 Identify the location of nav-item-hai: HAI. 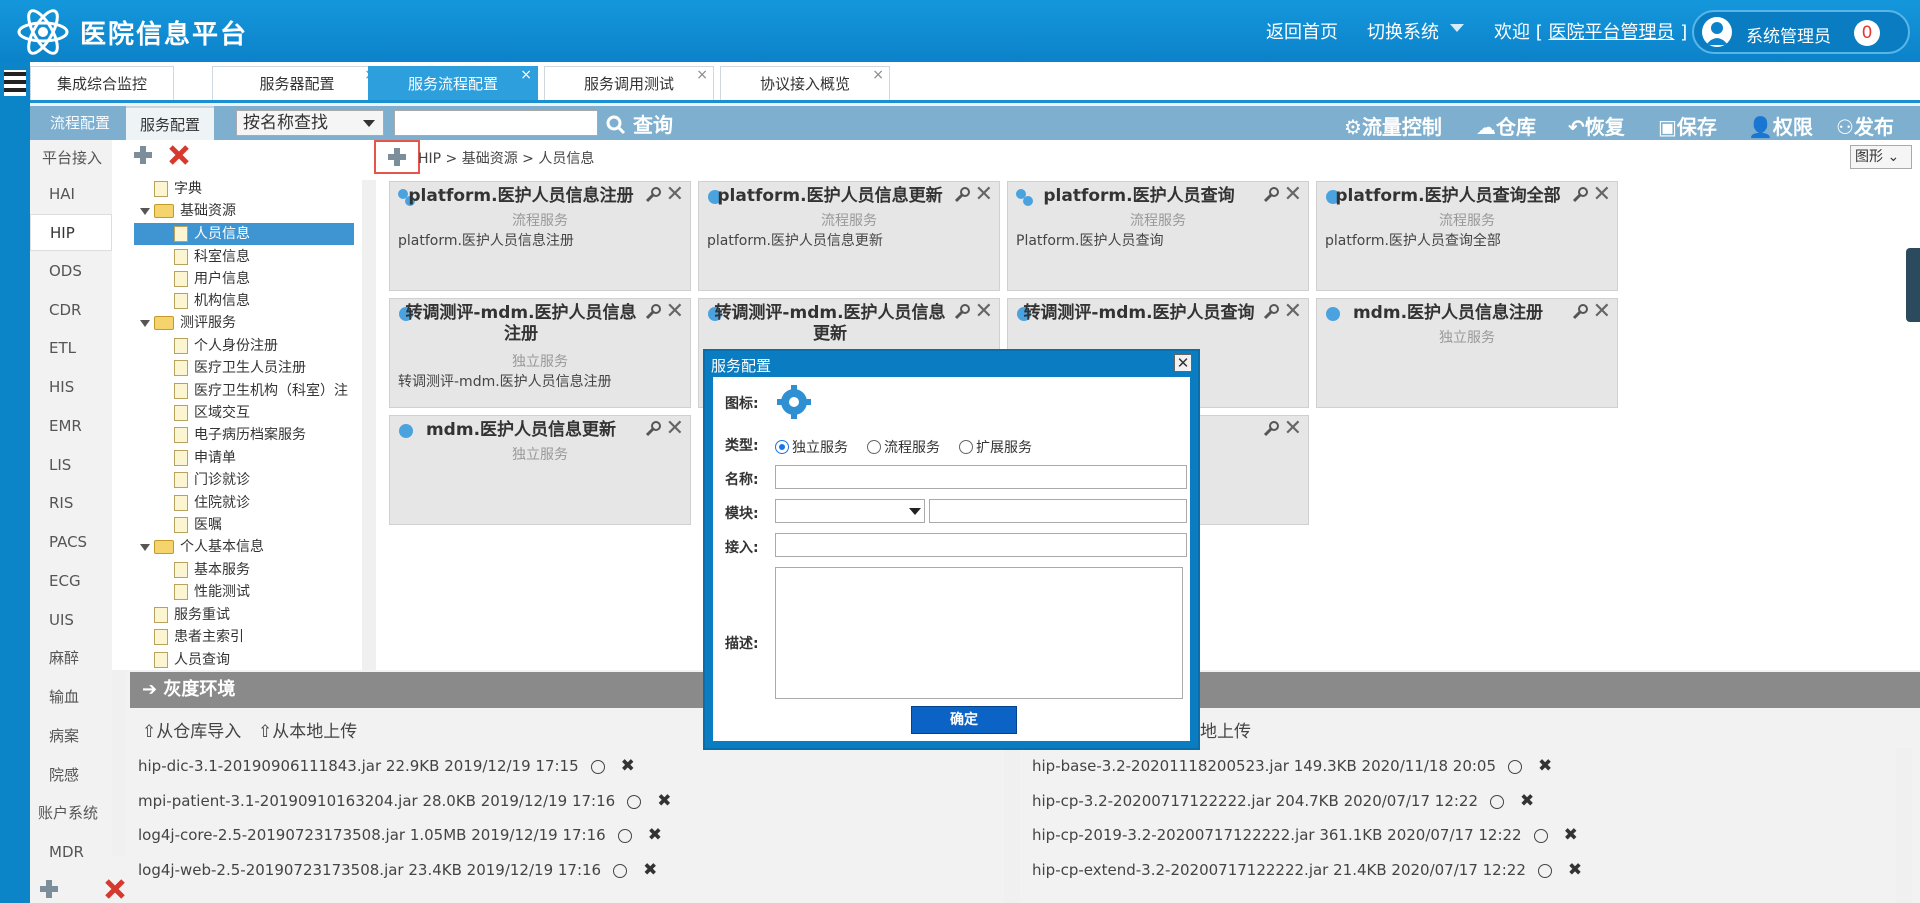
(71, 194).